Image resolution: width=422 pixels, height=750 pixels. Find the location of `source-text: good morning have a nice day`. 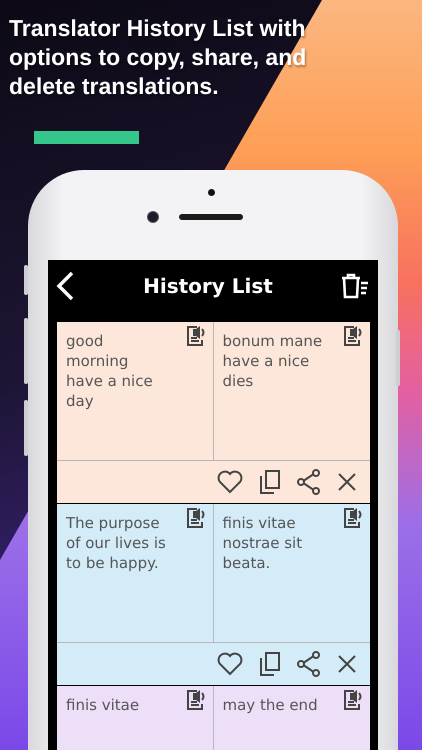

source-text: good morning have a nice day is located at coordinates (110, 371).